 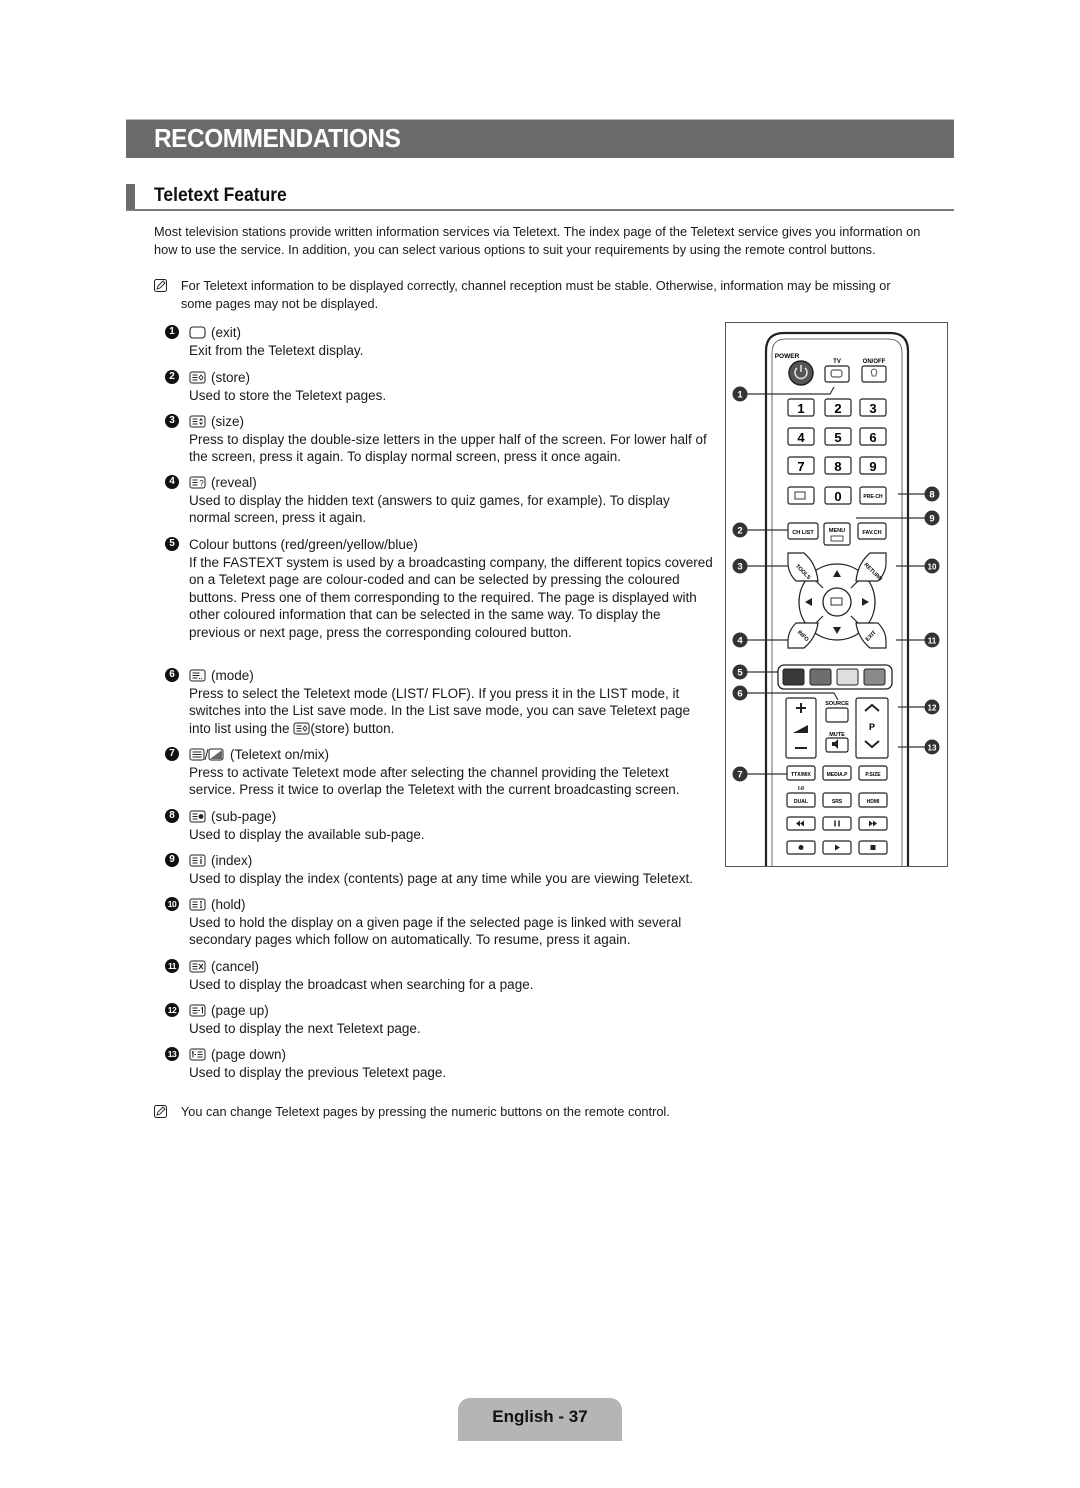 I want to click on digit-6-label: 6, so click(x=872, y=437).